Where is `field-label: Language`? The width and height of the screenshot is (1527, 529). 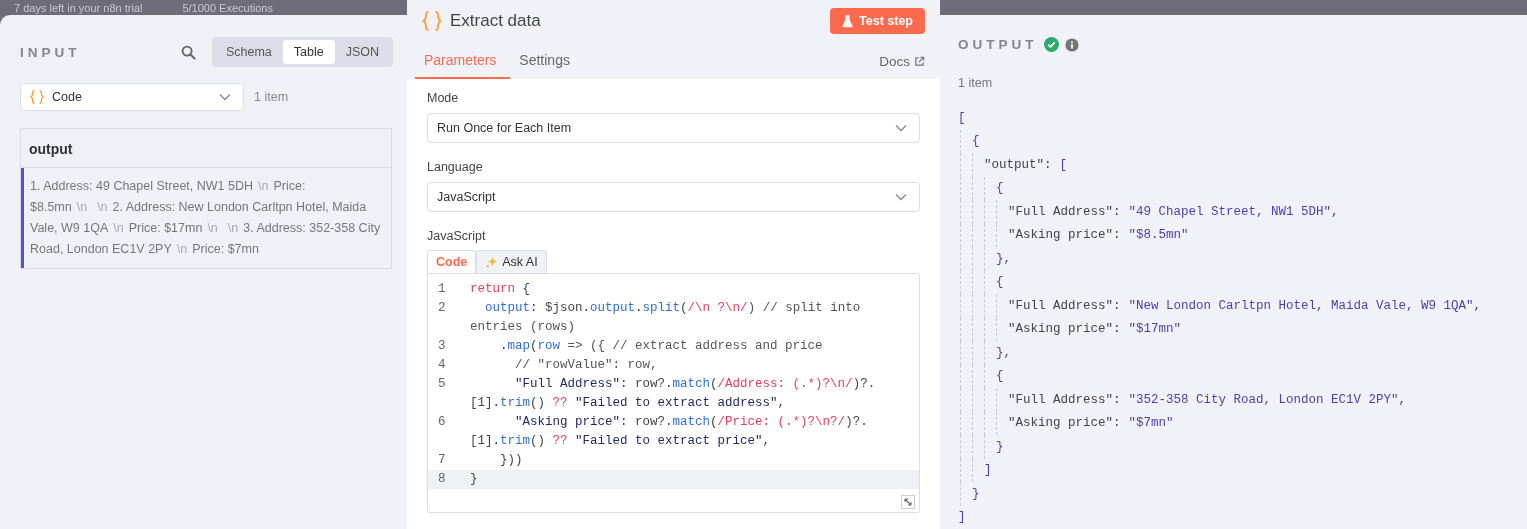 field-label: Language is located at coordinates (455, 167).